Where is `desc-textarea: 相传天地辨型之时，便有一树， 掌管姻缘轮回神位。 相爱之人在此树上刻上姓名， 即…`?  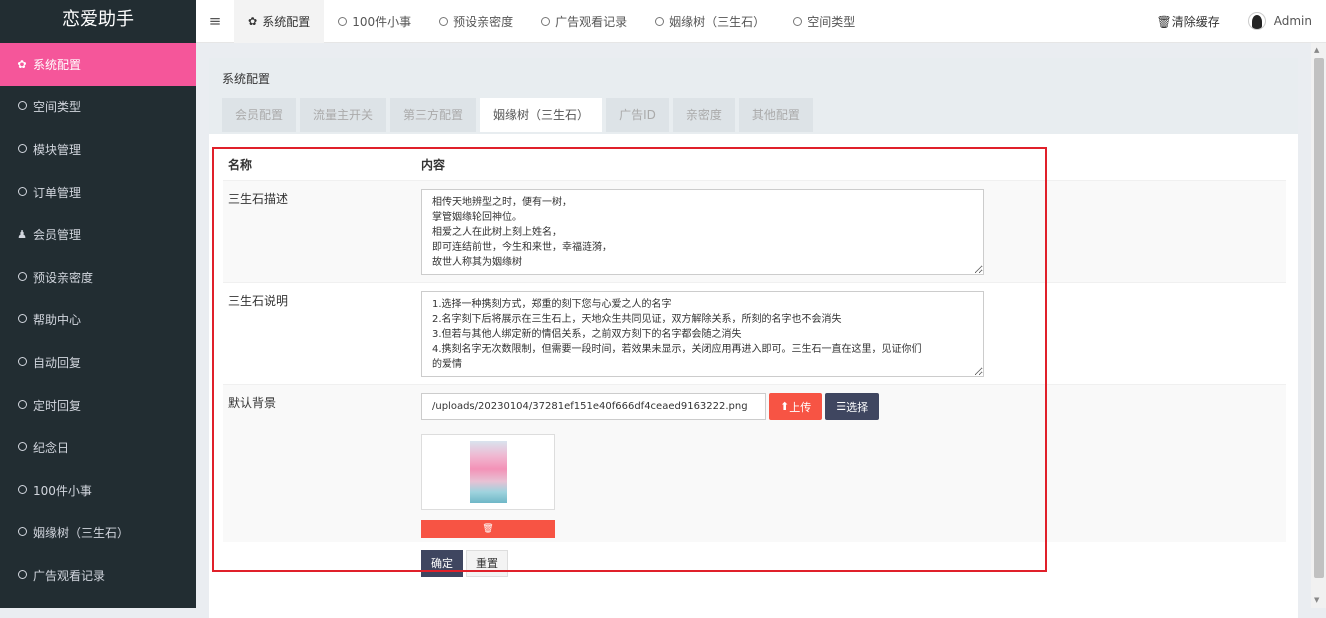 desc-textarea: 相传天地辨型之时，便有一树， 掌管姻缘轮回神位。 相爱之人在此树上刻上姓名， 即… is located at coordinates (702, 232).